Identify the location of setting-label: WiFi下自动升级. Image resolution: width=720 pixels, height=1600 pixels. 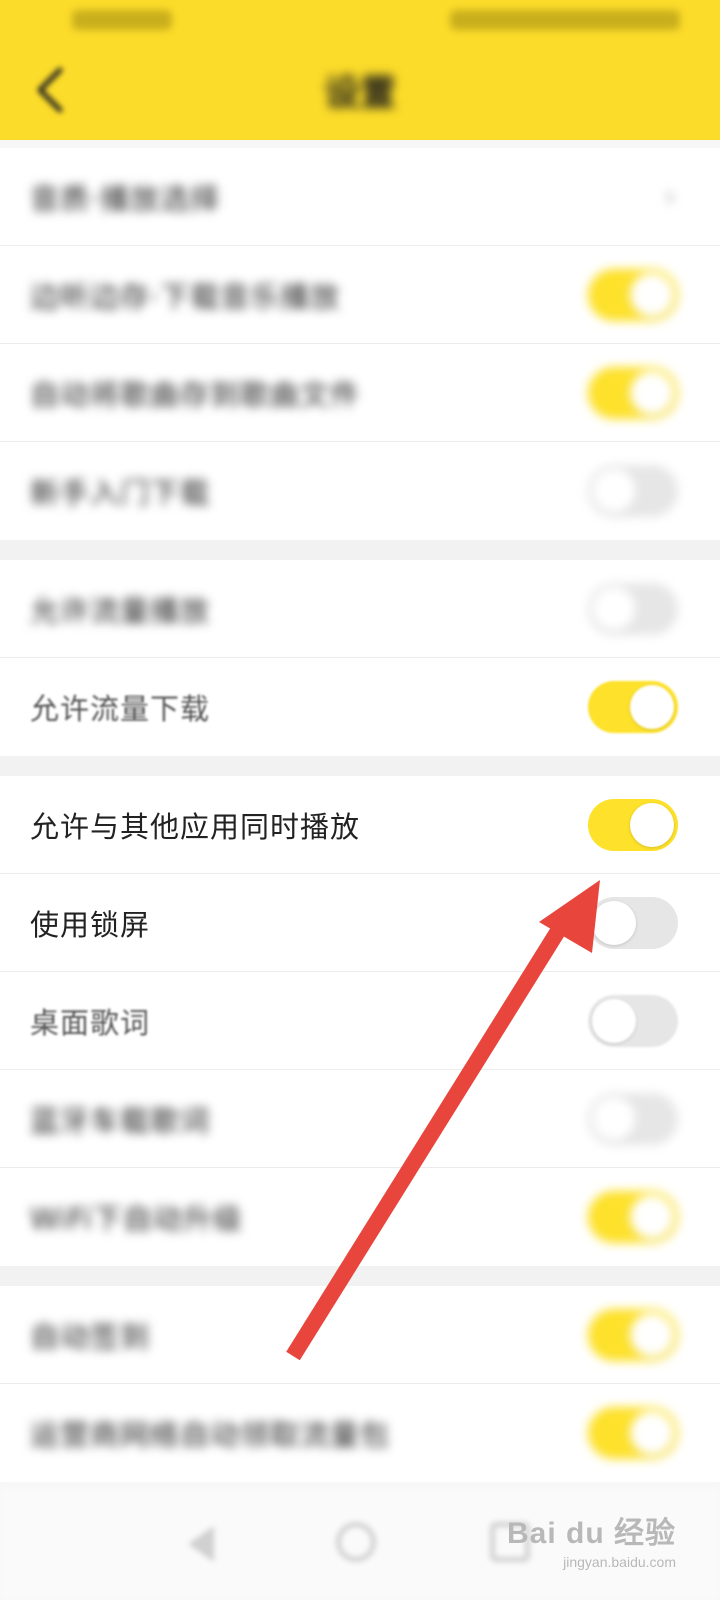
(136, 1219).